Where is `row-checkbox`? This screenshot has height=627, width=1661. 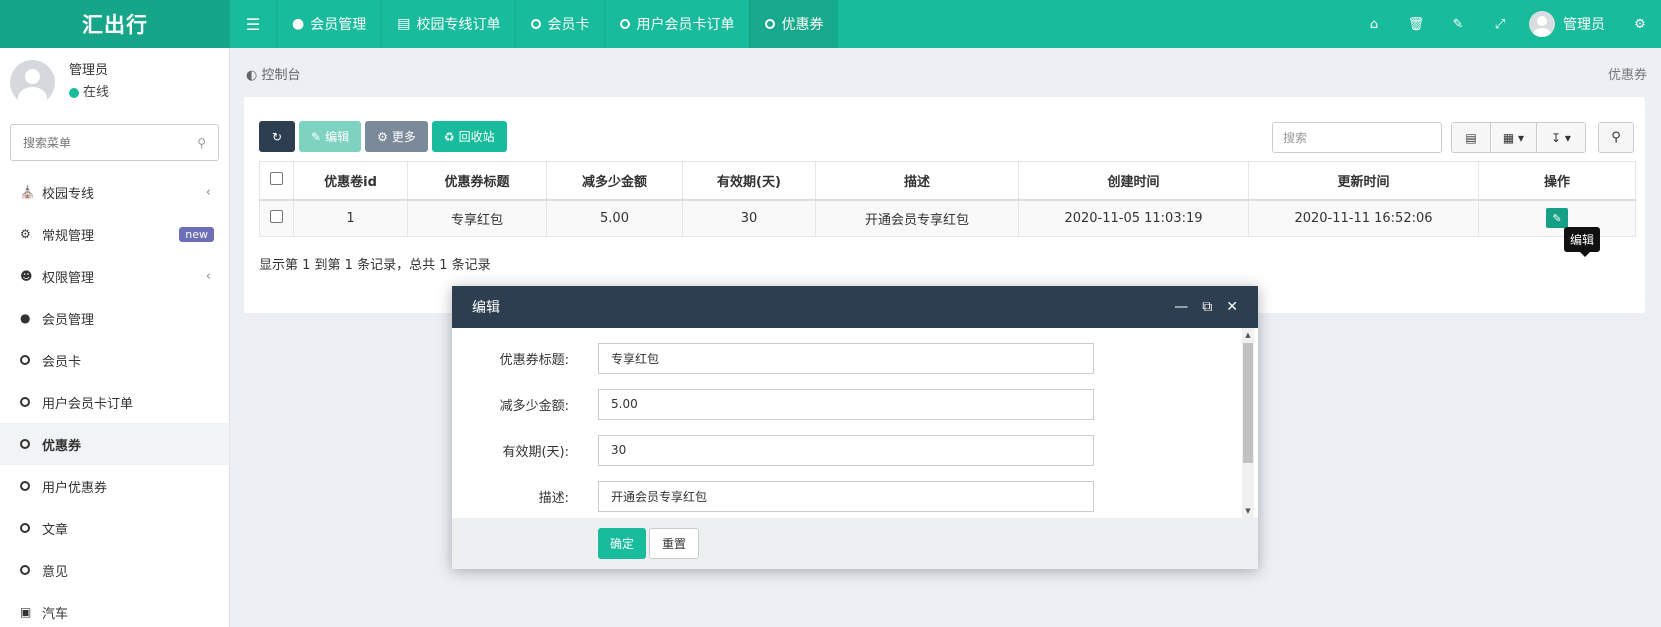 row-checkbox is located at coordinates (276, 216).